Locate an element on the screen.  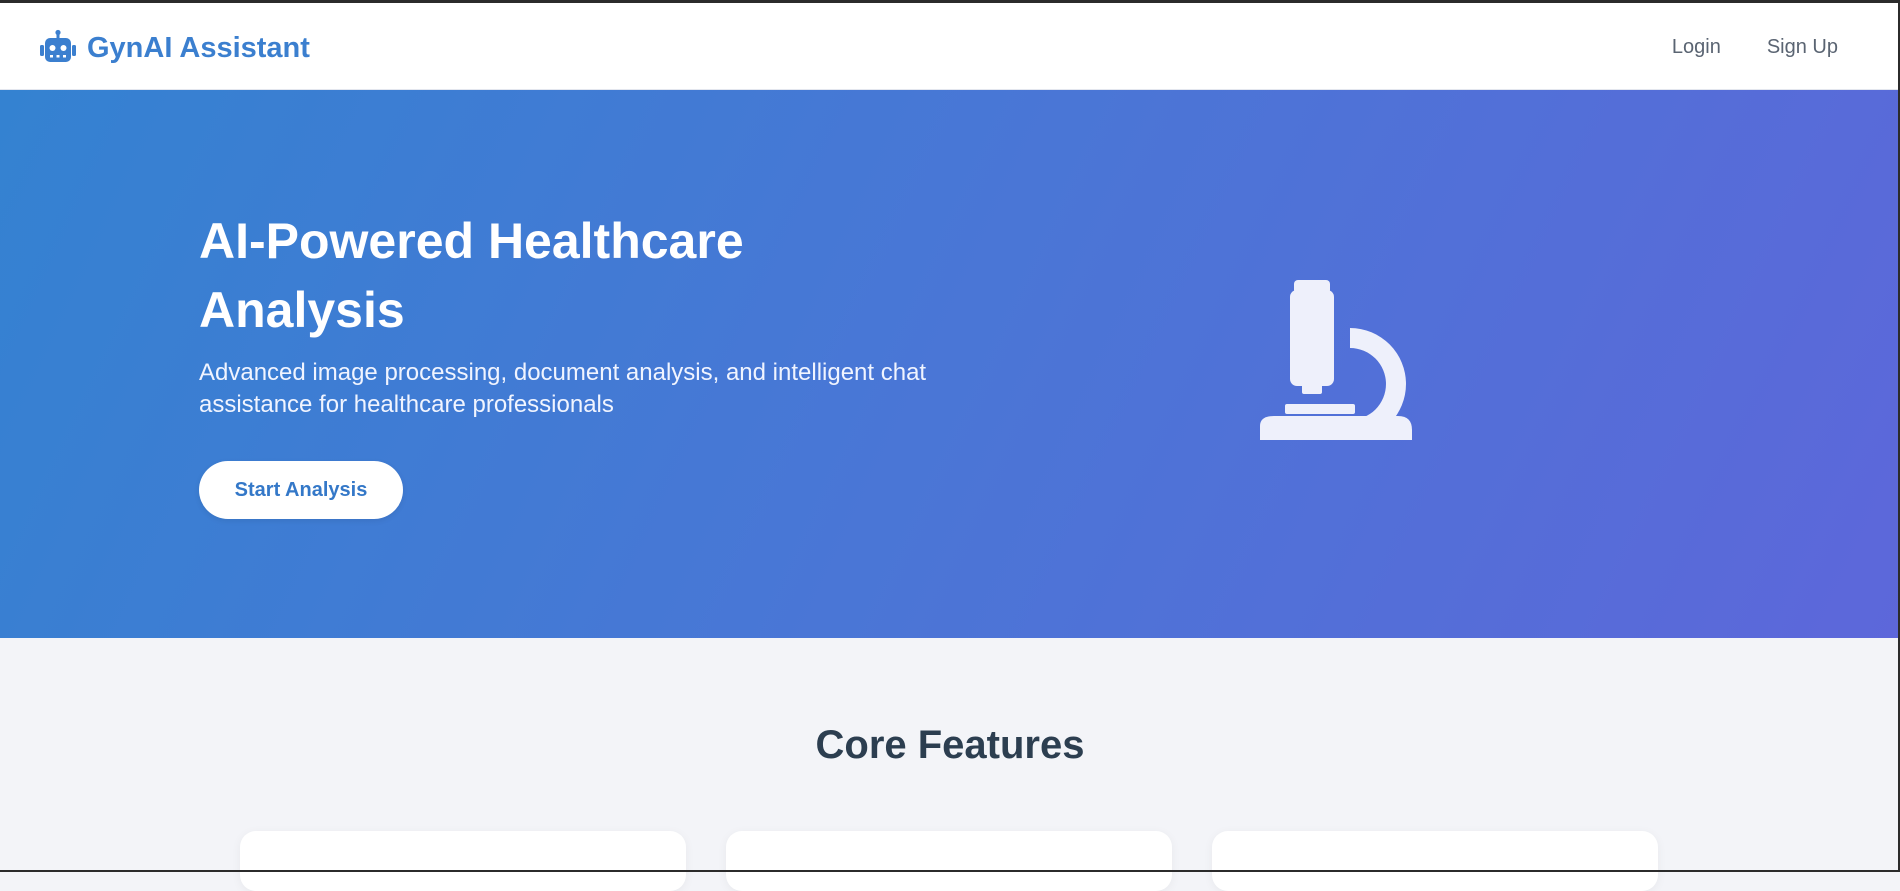
login-link: Login is located at coordinates (1696, 47).